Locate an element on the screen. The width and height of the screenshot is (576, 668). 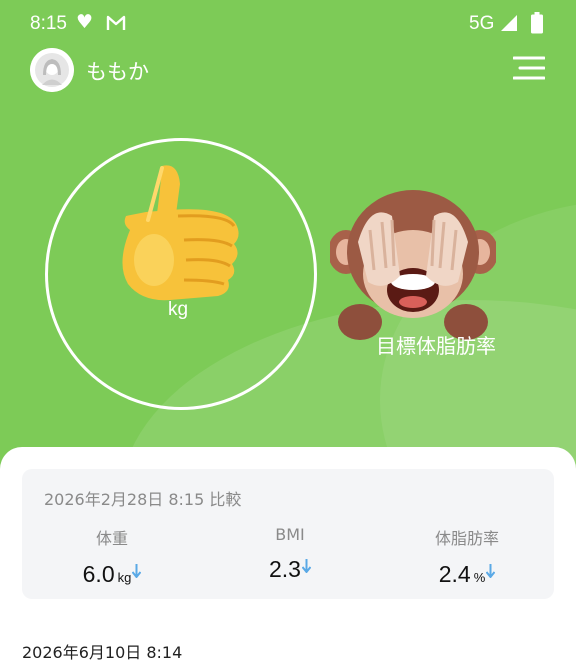
metric-value-row: 2.4% is located at coordinates (467, 574).